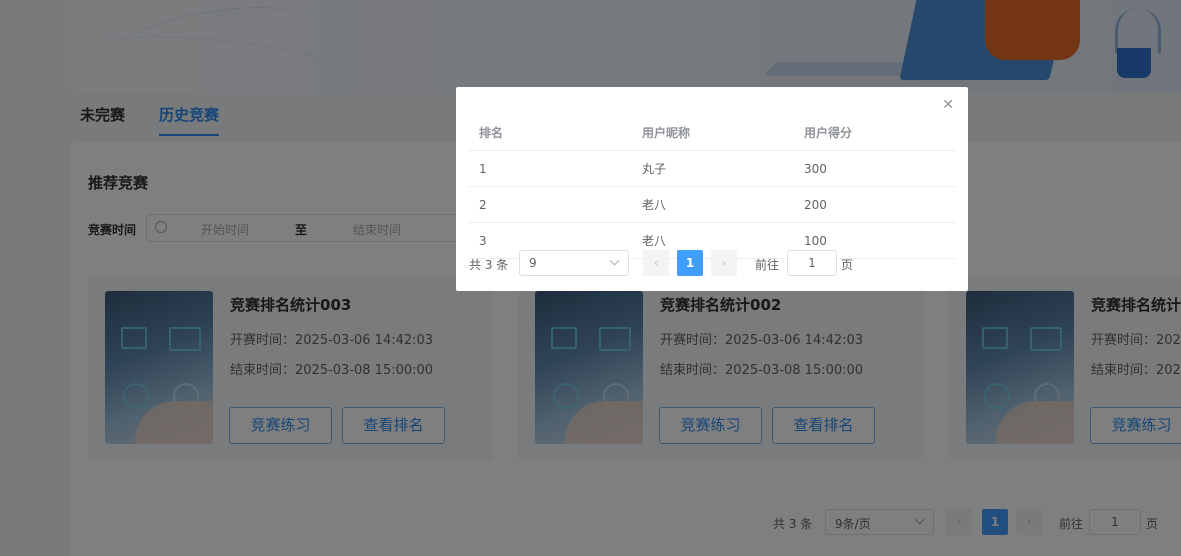 The width and height of the screenshot is (1181, 556). I want to click on page-size-select: 9, so click(574, 263).